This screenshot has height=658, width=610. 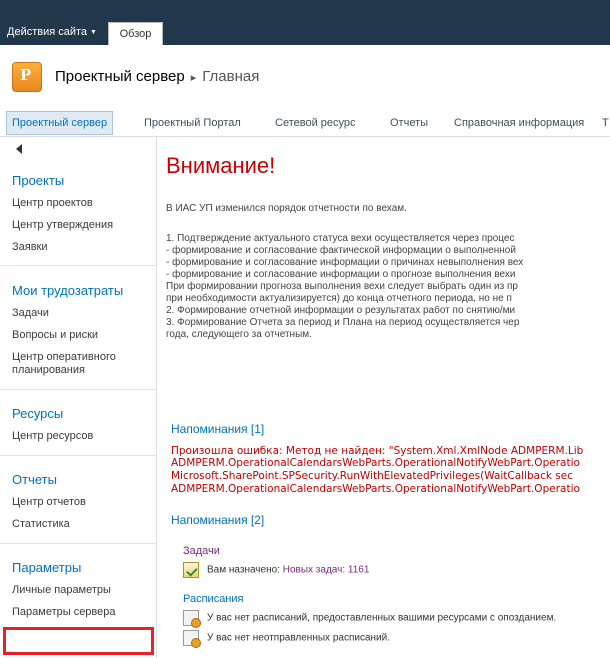 I want to click on nav-heading-timesheets: Мои трудозатраты, so click(x=67, y=290).